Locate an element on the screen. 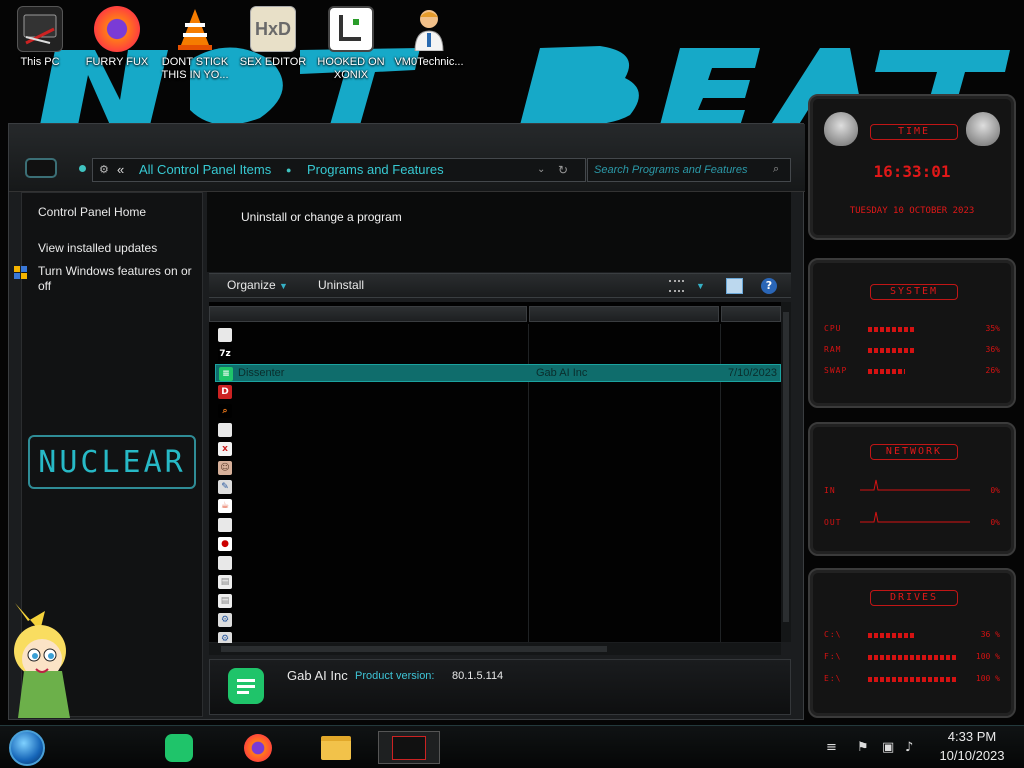  dissenter-icon: ≡ is located at coordinates (226, 374).